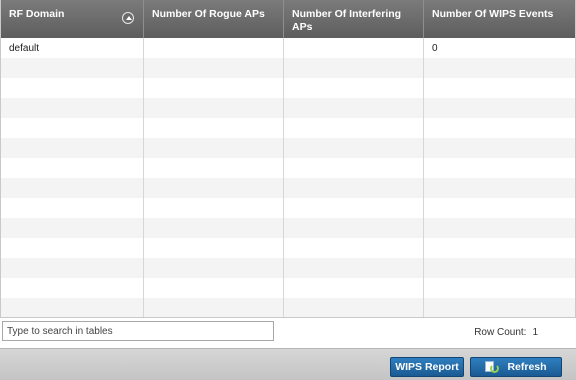  Describe the element at coordinates (493, 14) in the screenshot. I see `column-header-label: Number Of WIPS Events` at that location.